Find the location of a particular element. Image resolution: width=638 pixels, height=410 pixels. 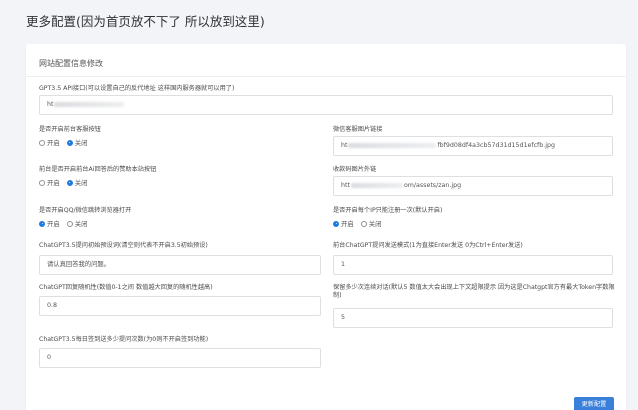

customer-service-off-radio: 关闭 is located at coordinates (77, 142).